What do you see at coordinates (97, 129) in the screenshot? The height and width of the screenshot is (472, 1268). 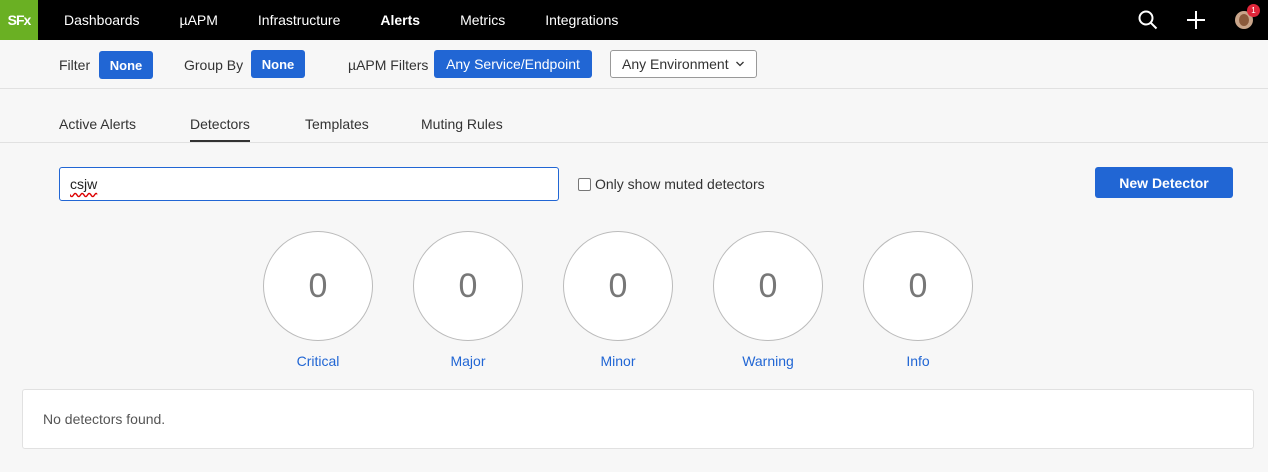 I see `tab-active-alerts: Active Alerts` at bounding box center [97, 129].